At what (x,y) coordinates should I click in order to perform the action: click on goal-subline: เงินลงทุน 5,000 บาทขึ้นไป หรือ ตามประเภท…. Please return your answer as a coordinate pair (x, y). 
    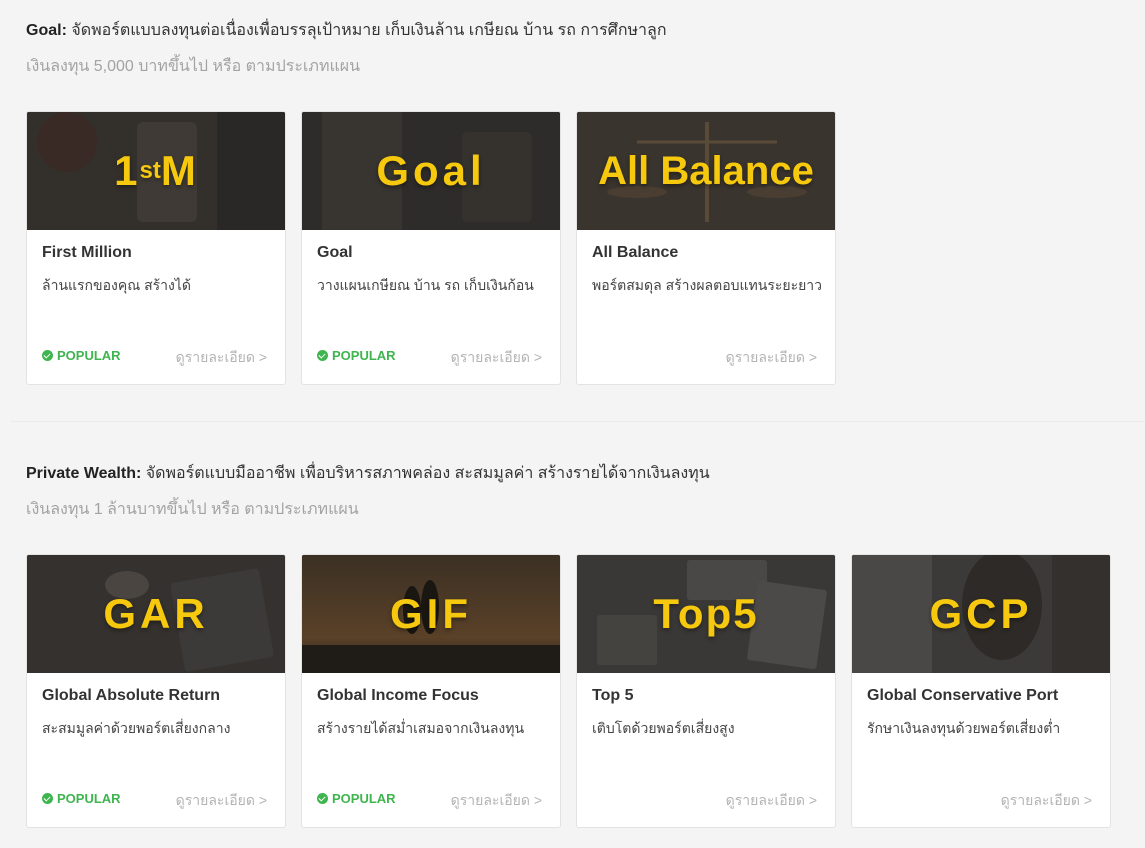
    Looking at the image, I should click on (193, 66).